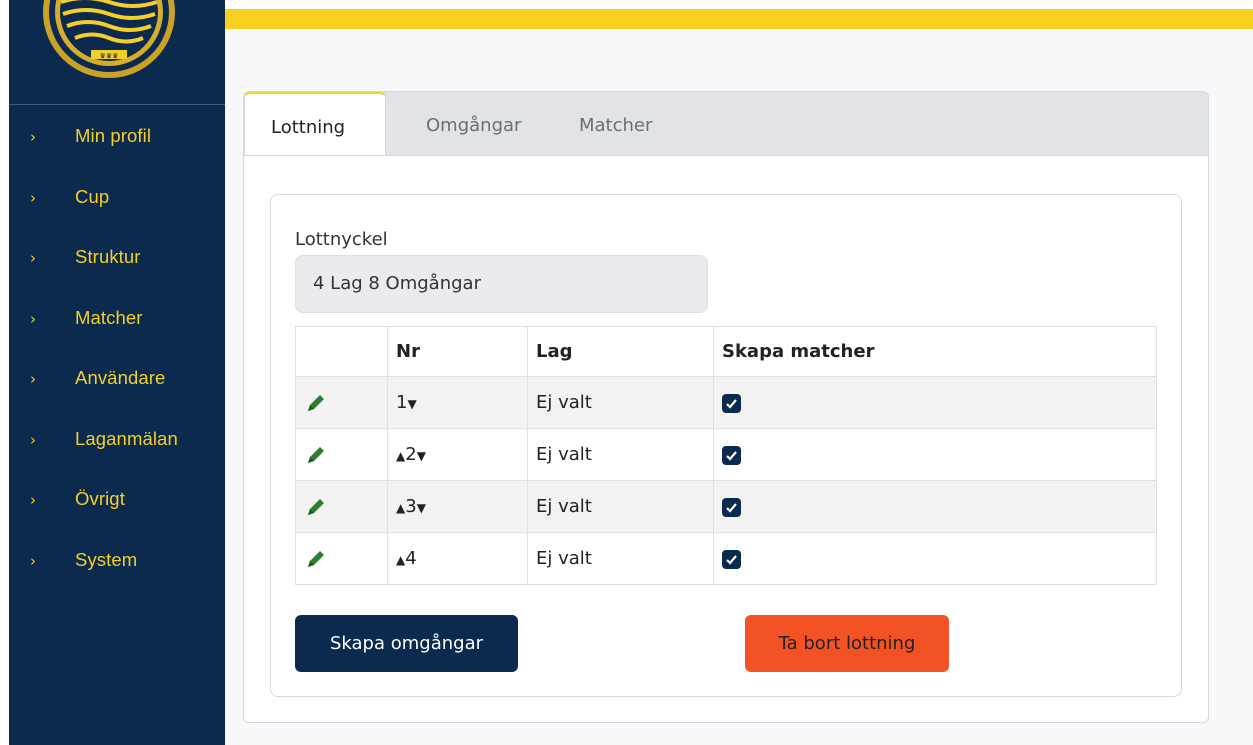 This screenshot has height=745, width=1253. Describe the element at coordinates (411, 506) in the screenshot. I see `row-number: 3` at that location.